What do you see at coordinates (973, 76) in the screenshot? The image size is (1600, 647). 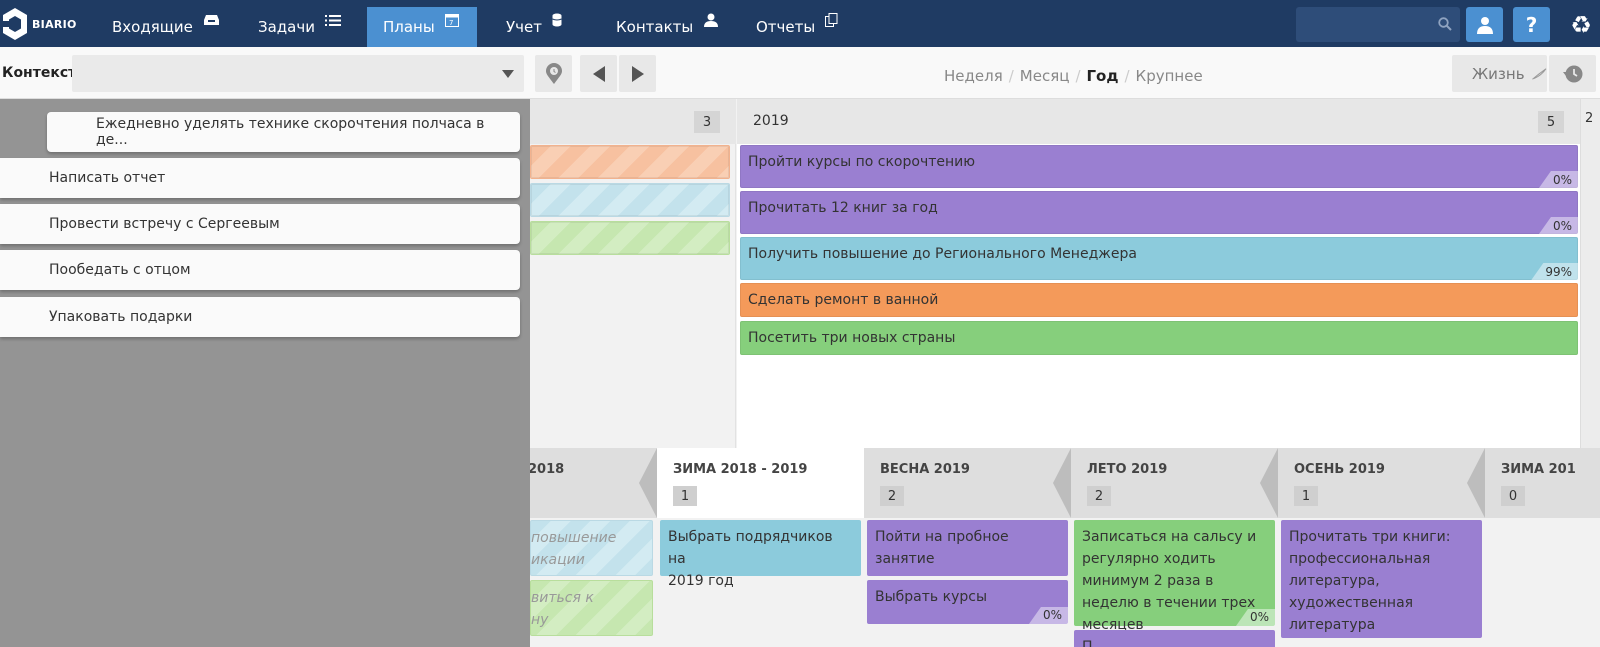 I see `scale-week: Неделя` at bounding box center [973, 76].